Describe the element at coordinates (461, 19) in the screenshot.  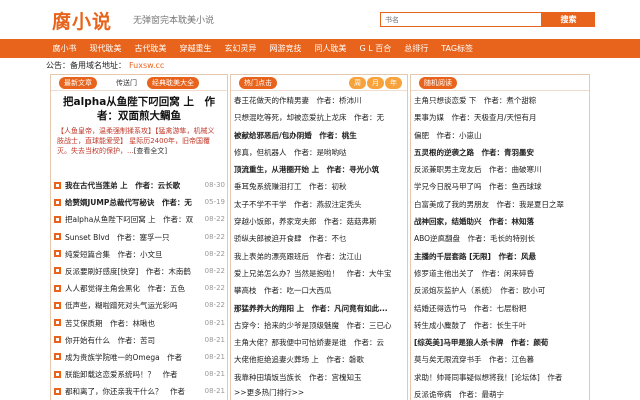
I see `search-input` at that location.